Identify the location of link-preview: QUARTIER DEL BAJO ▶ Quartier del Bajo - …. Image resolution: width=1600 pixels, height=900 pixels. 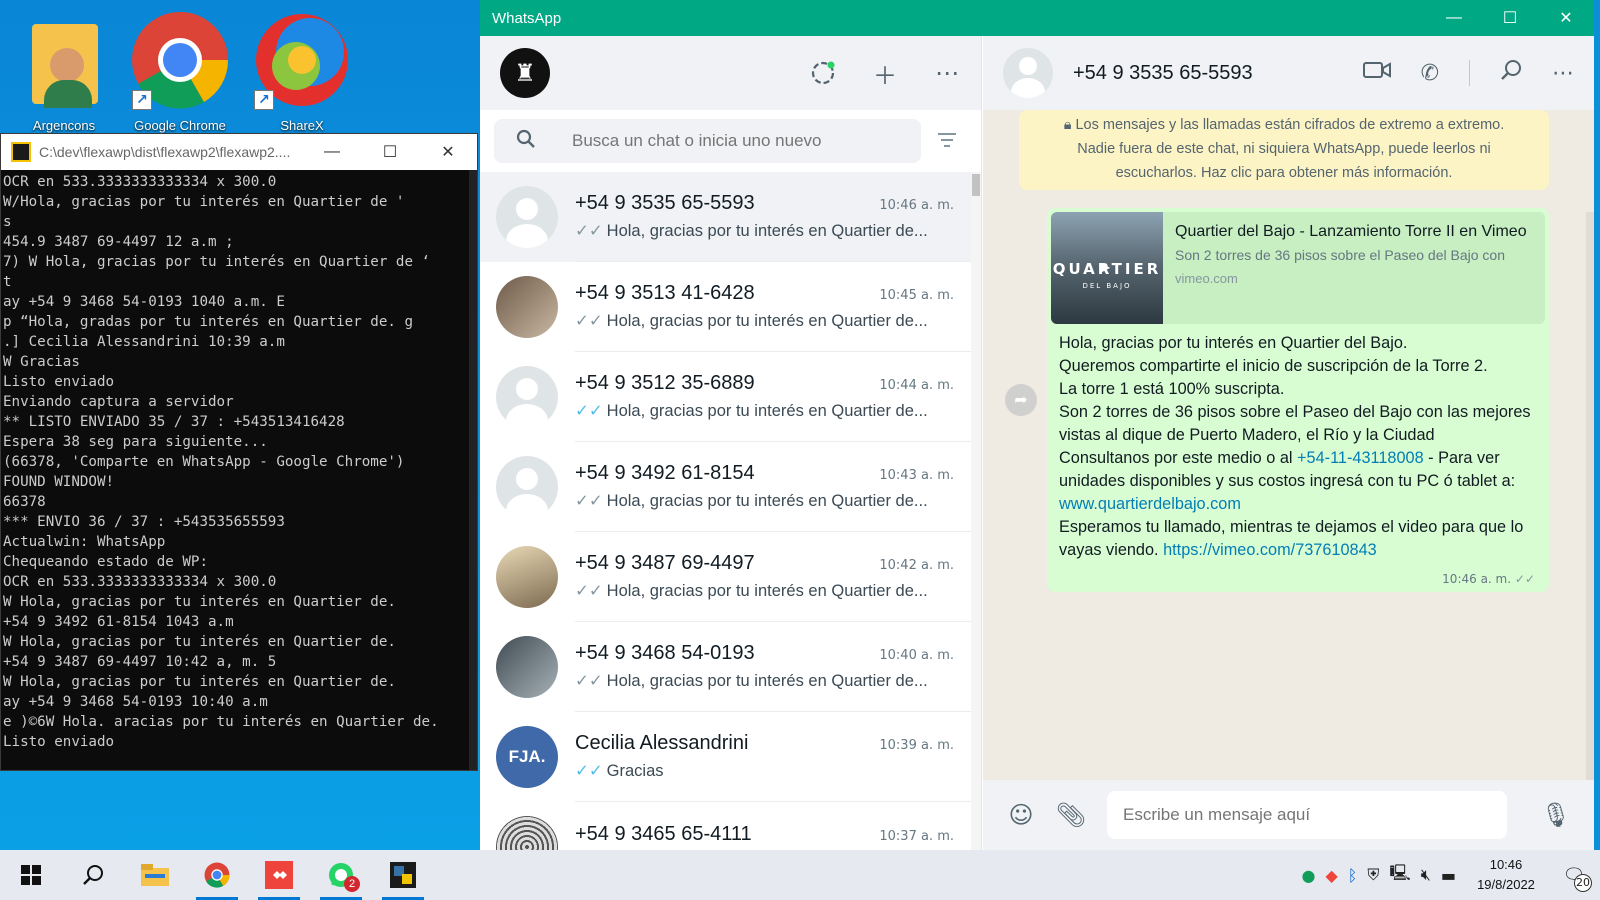
(1298, 268).